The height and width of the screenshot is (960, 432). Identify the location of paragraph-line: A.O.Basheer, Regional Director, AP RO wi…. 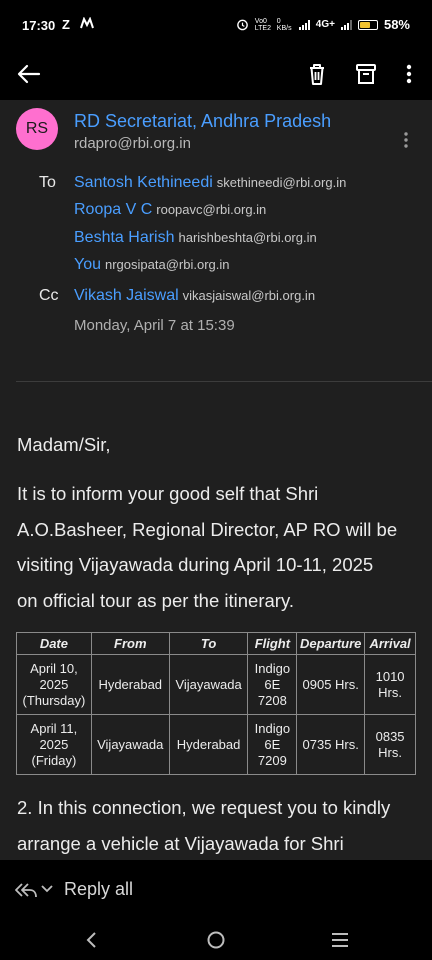
(207, 529).